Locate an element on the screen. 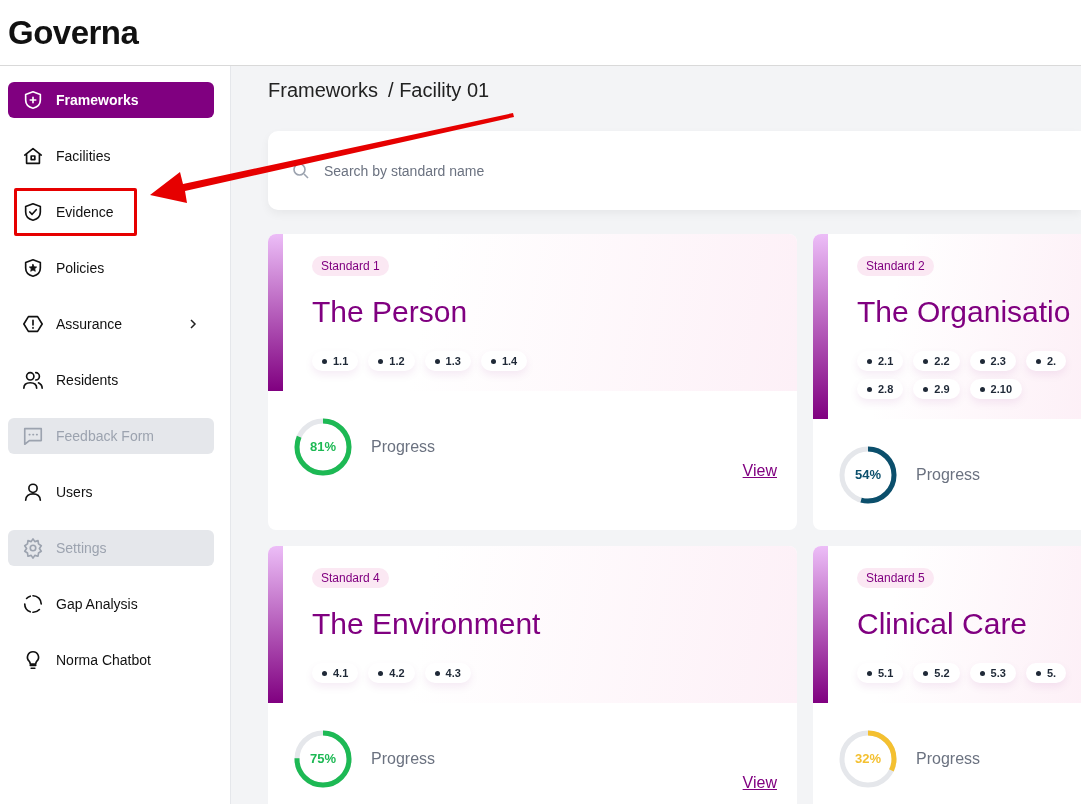 This screenshot has height=804, width=1081. sidebar-item: Users is located at coordinates (111, 492).